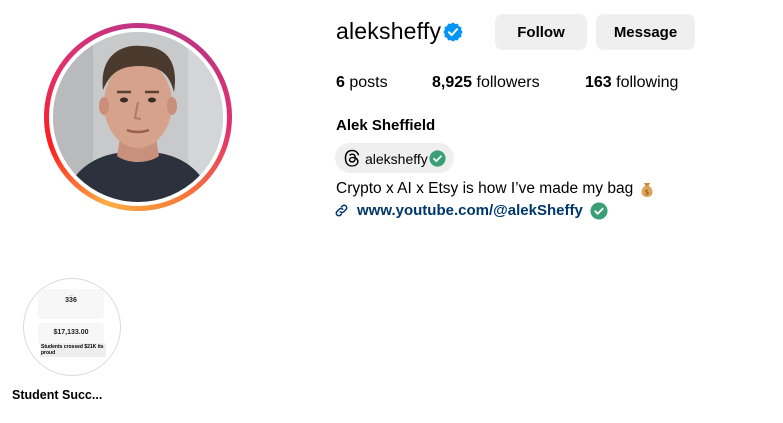 This screenshot has height=423, width=783. I want to click on posts-count: 6, so click(340, 82).